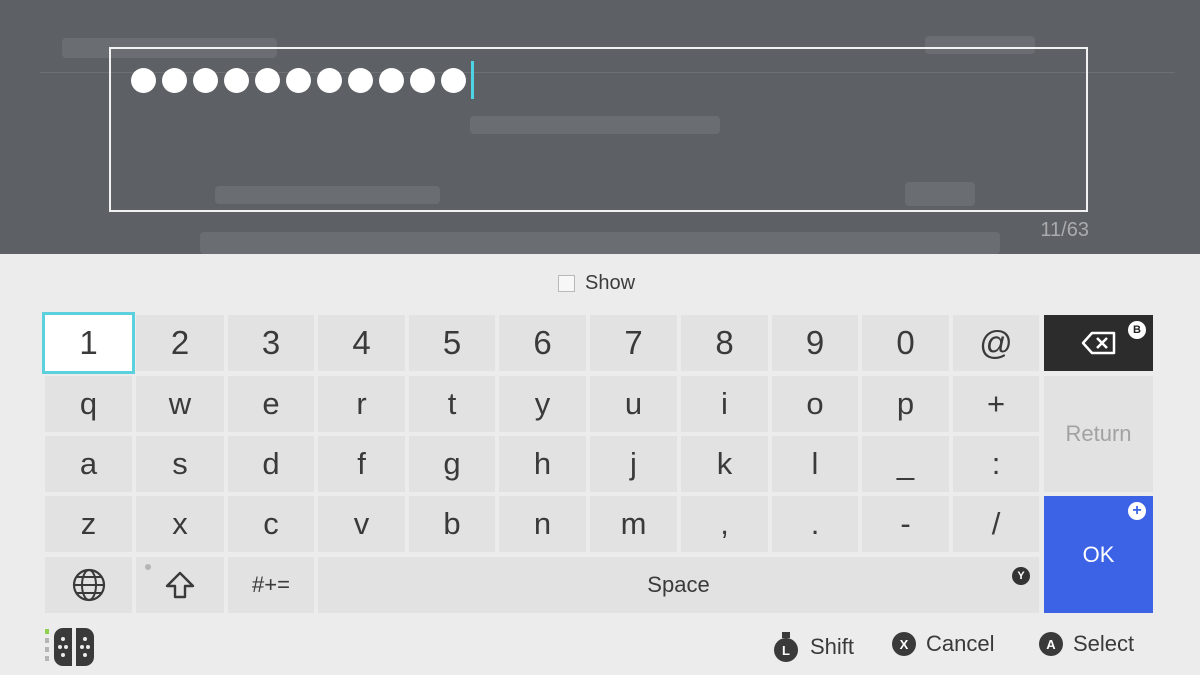  Describe the element at coordinates (271, 585) in the screenshot. I see `symbols-key: #+=` at that location.